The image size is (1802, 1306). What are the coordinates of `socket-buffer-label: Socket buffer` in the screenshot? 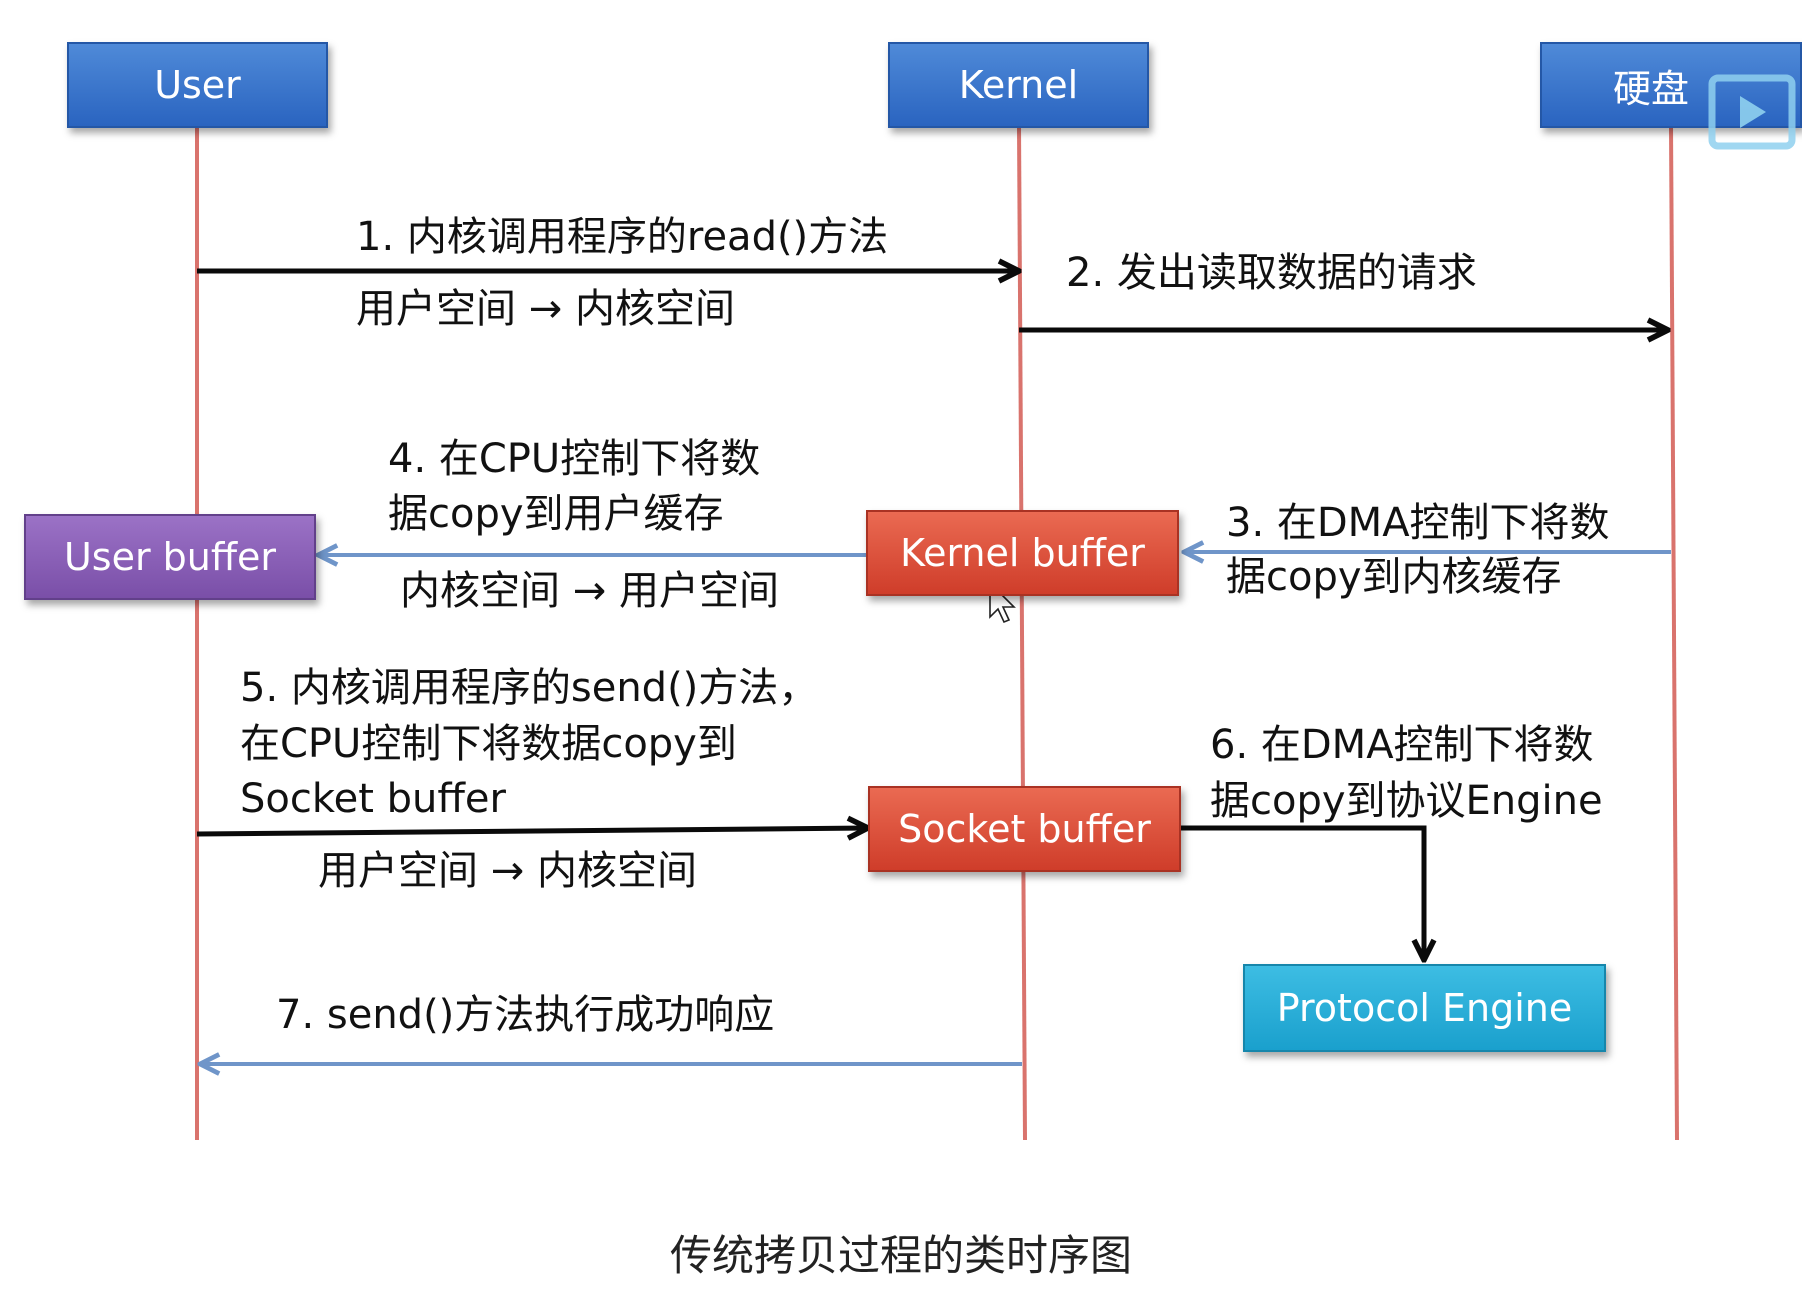 It's located at (1024, 829).